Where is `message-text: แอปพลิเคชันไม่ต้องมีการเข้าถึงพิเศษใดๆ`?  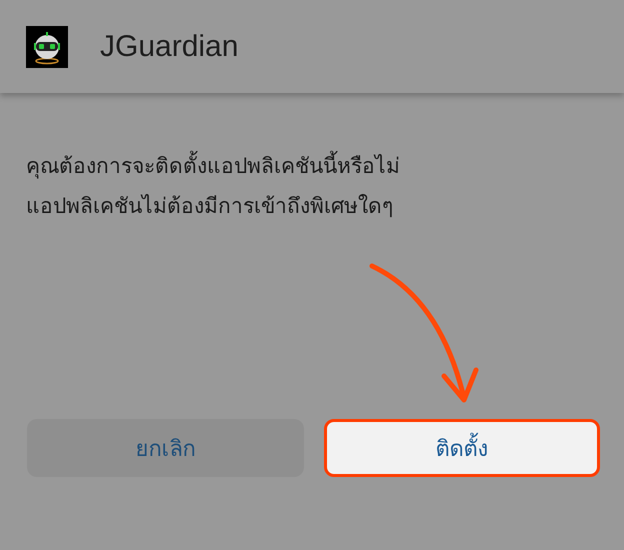 message-text: แอปพลิเคชันไม่ต้องมีการเข้าถึงพิเศษใดๆ is located at coordinates (210, 206).